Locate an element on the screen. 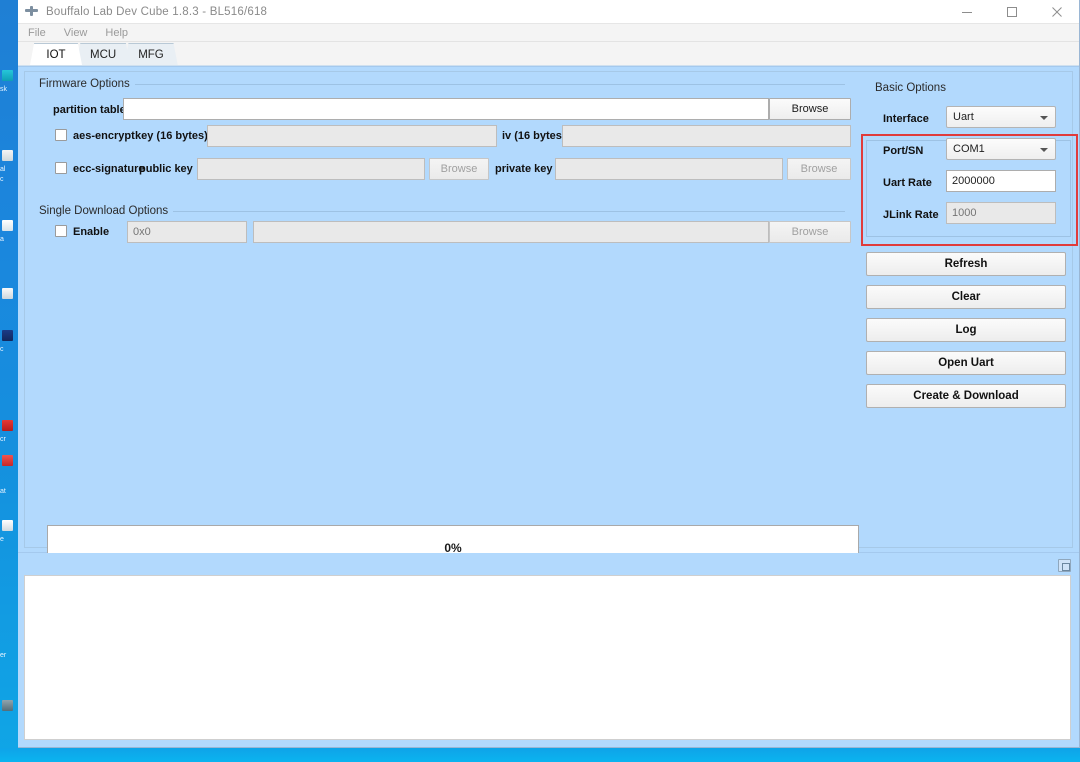  menu-item-view: View is located at coordinates (76, 33).